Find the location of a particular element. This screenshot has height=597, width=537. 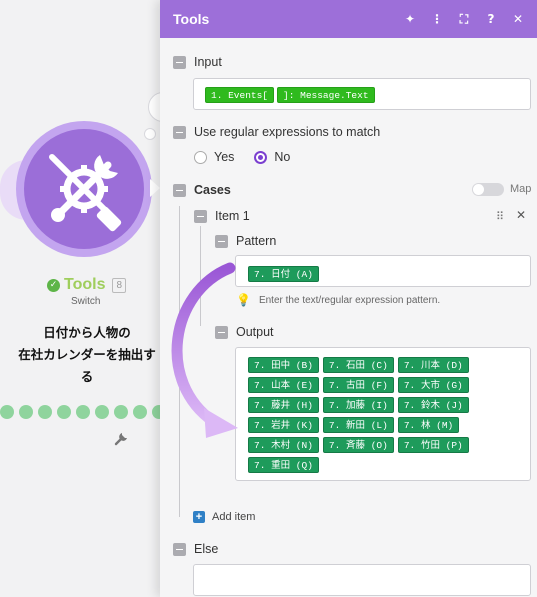

else-field-label: Else is located at coordinates (195, 549).